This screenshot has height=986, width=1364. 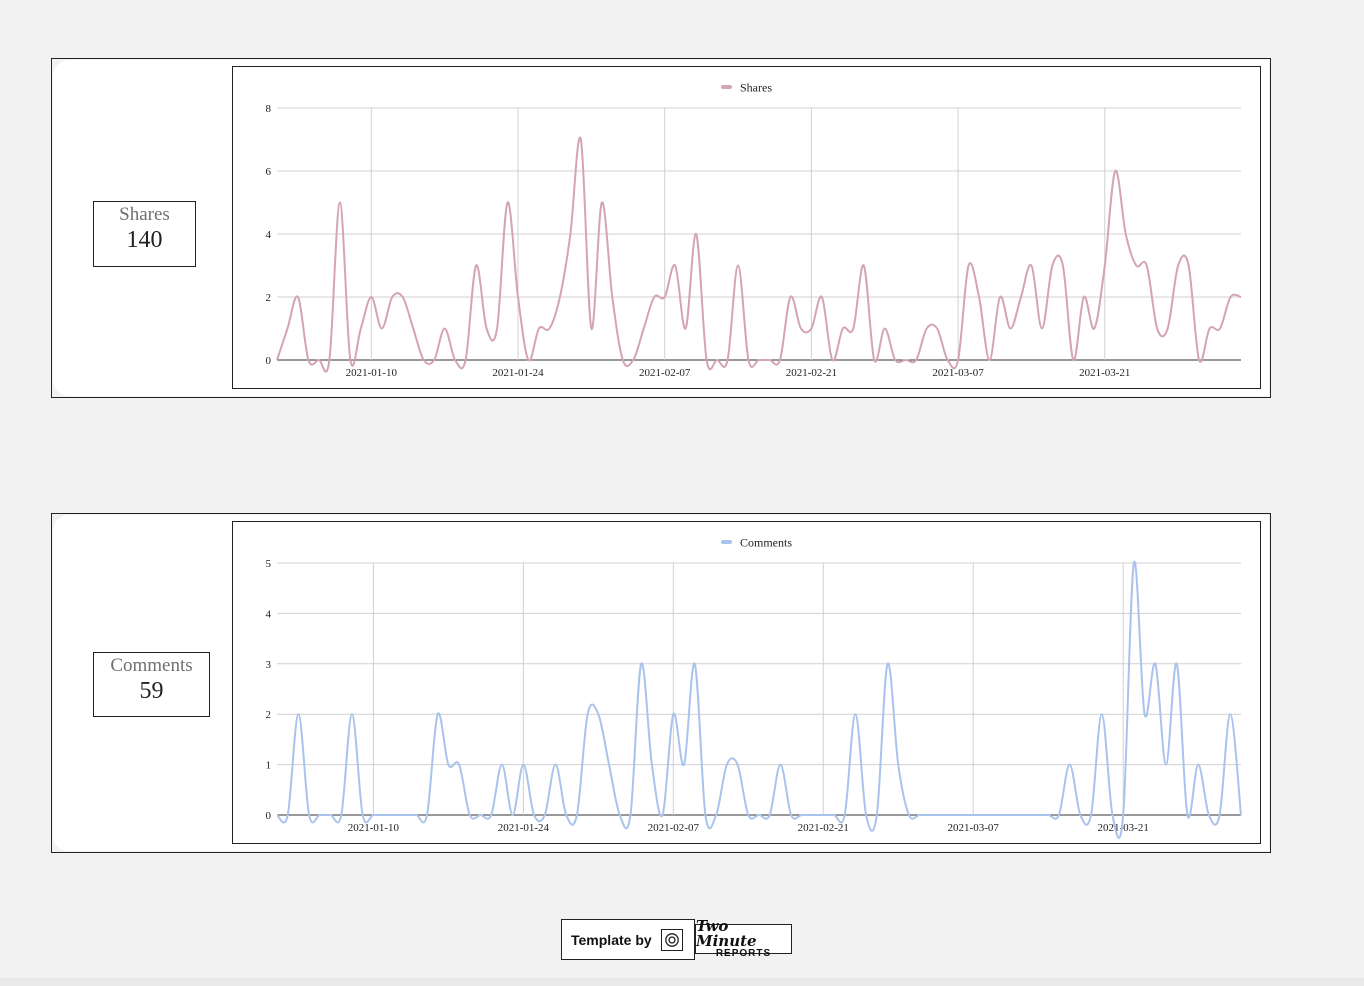 I want to click on legend: Comments, so click(x=756, y=543).